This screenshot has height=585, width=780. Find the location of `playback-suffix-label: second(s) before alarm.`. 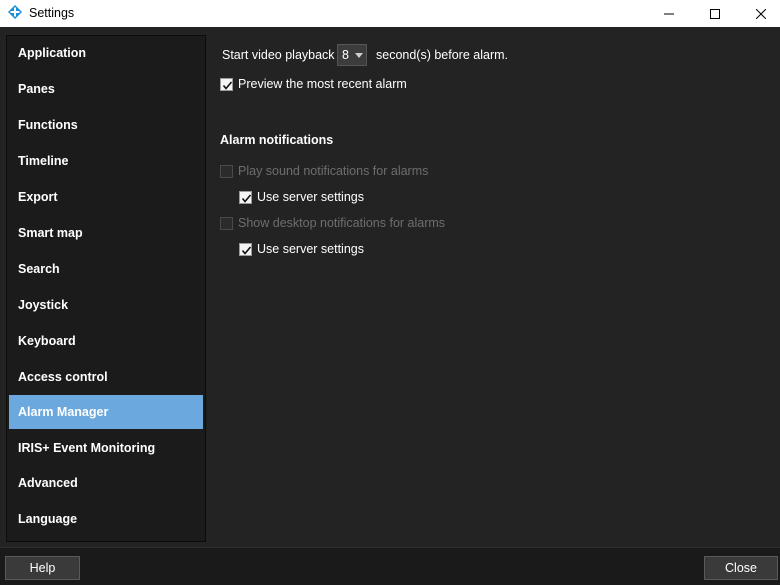

playback-suffix-label: second(s) before alarm. is located at coordinates (442, 55).